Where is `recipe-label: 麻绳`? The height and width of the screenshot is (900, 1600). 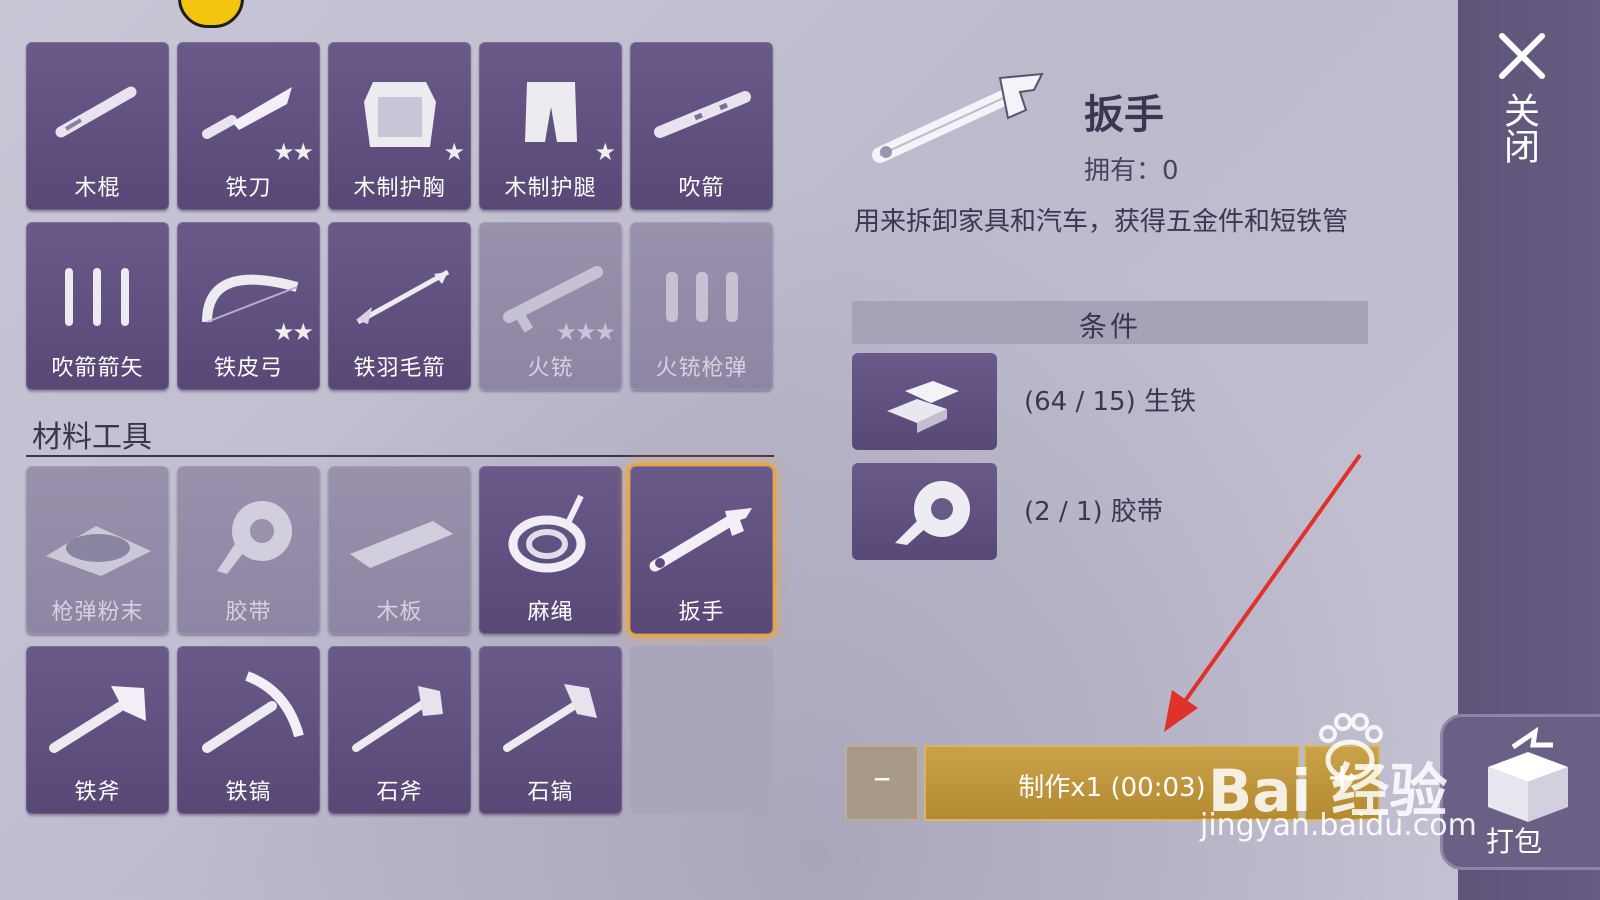
recipe-label: 麻绳 is located at coordinates (550, 612).